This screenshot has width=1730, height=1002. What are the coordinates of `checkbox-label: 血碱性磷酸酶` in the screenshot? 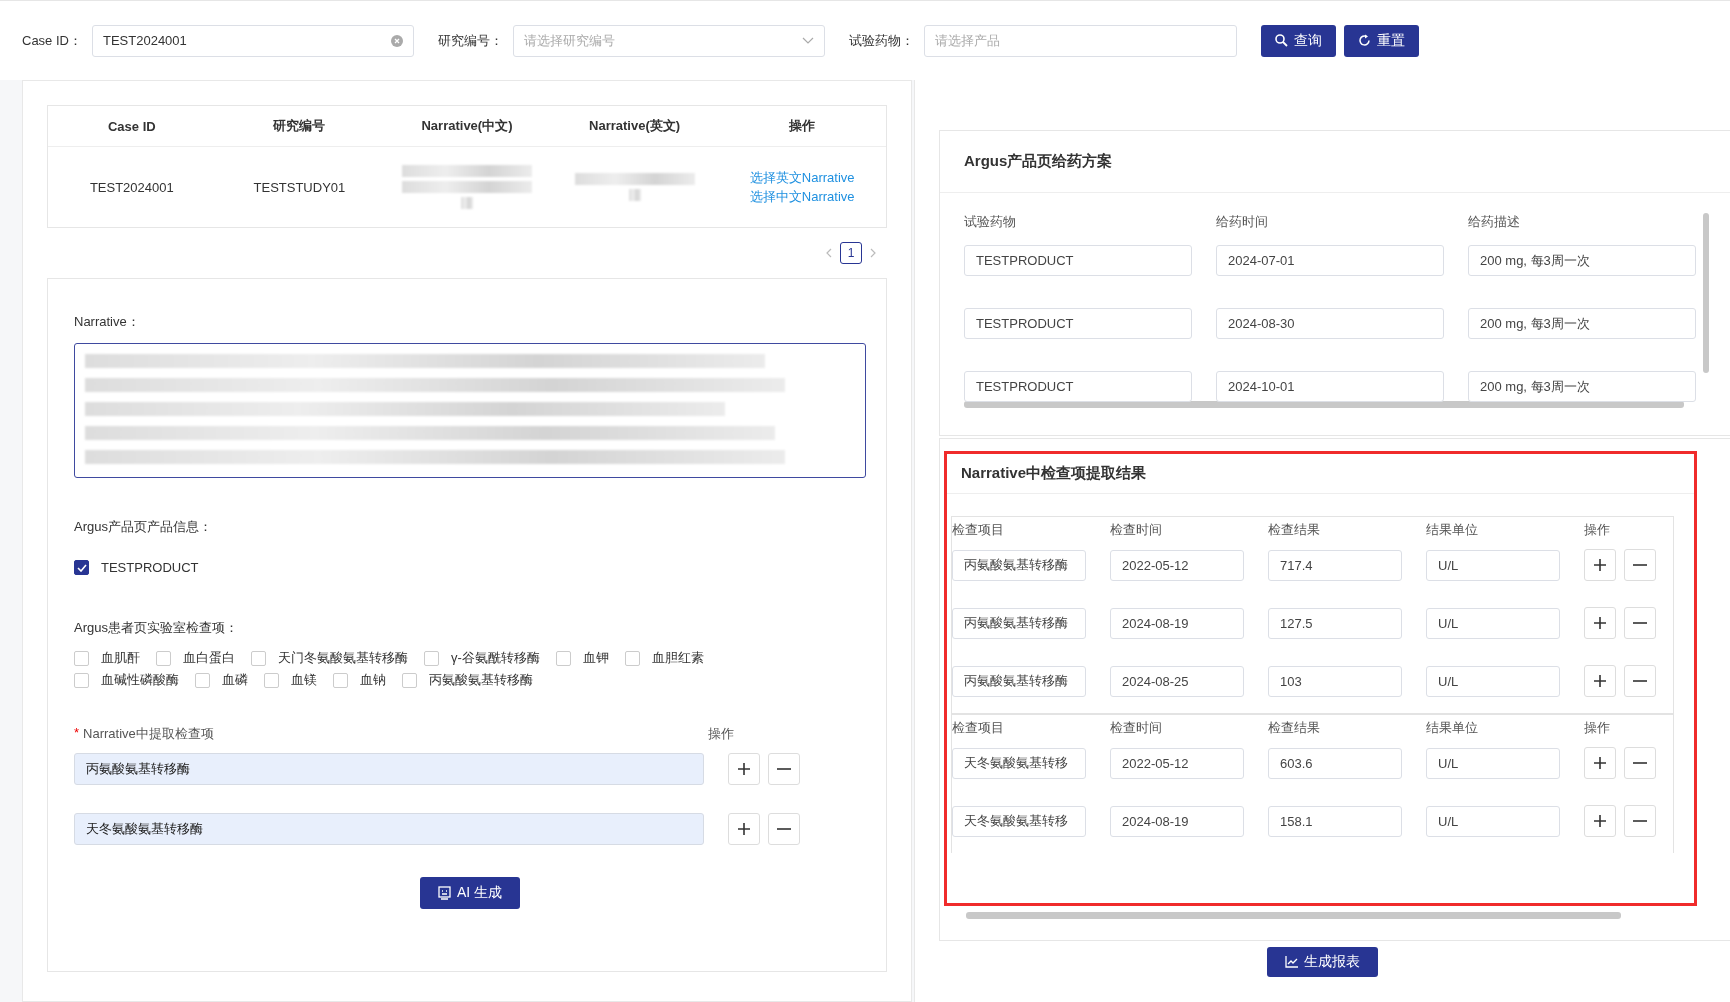 It's located at (140, 680).